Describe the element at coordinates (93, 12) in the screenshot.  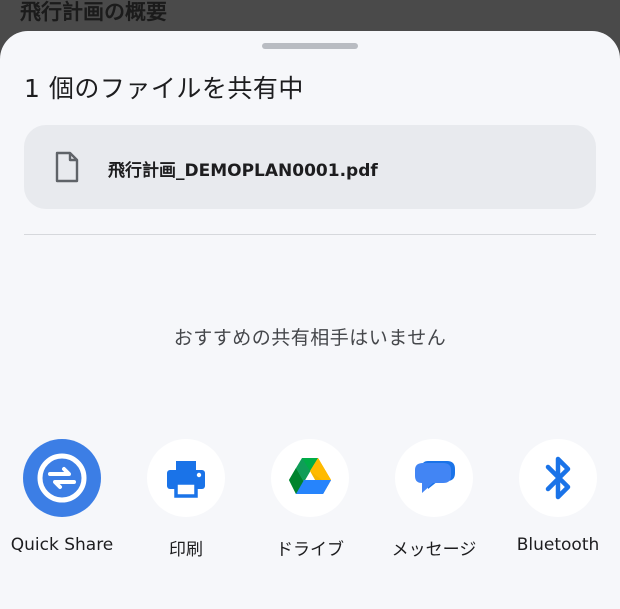
I see `background-page-title: 飛行計画の概要` at that location.